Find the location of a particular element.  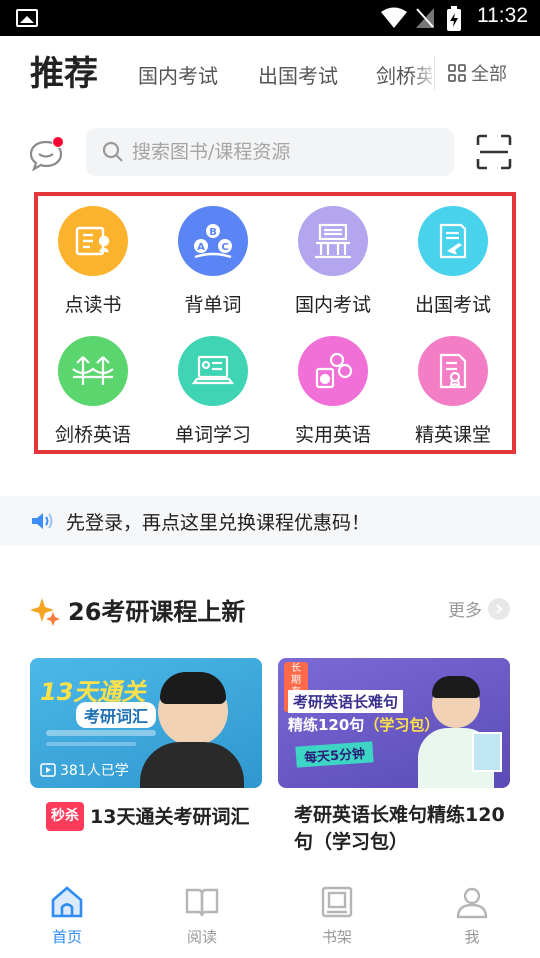

feature-label: 实用英语 is located at coordinates (332, 435).